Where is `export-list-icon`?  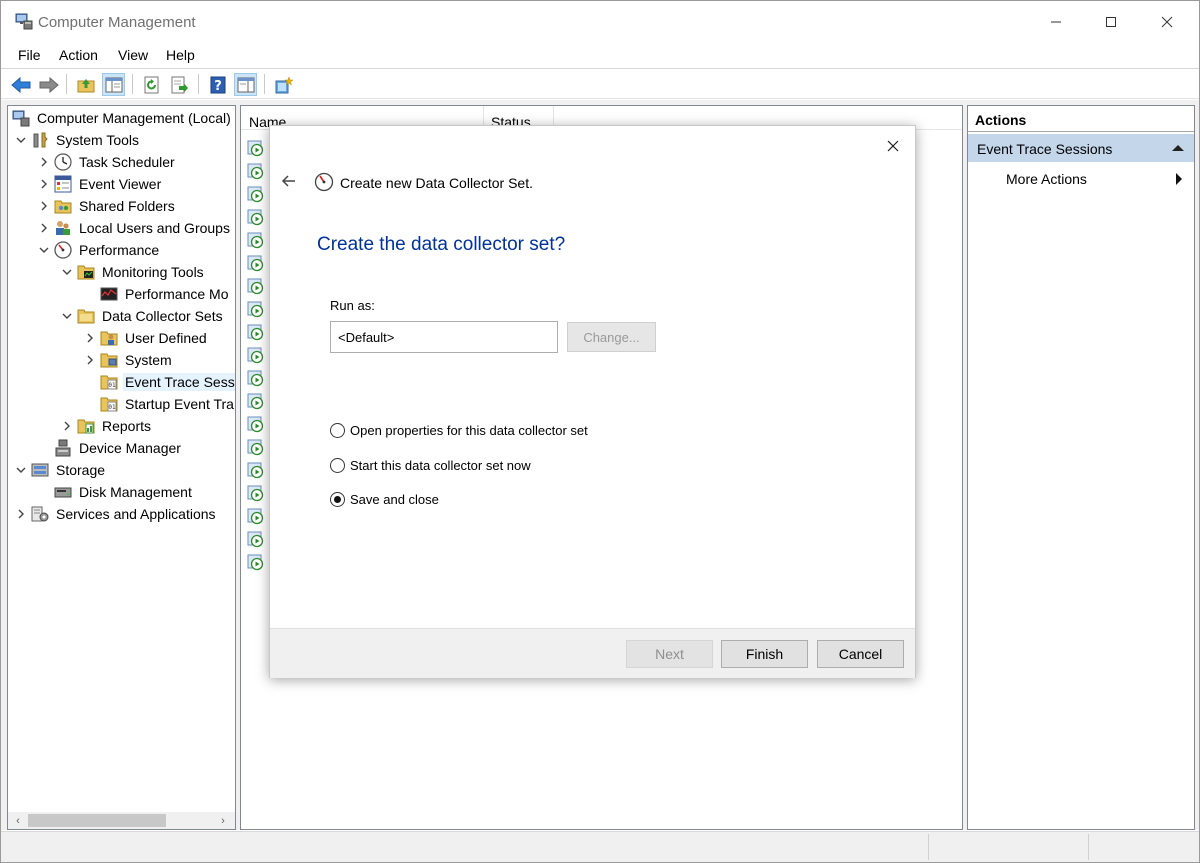 export-list-icon is located at coordinates (179, 84).